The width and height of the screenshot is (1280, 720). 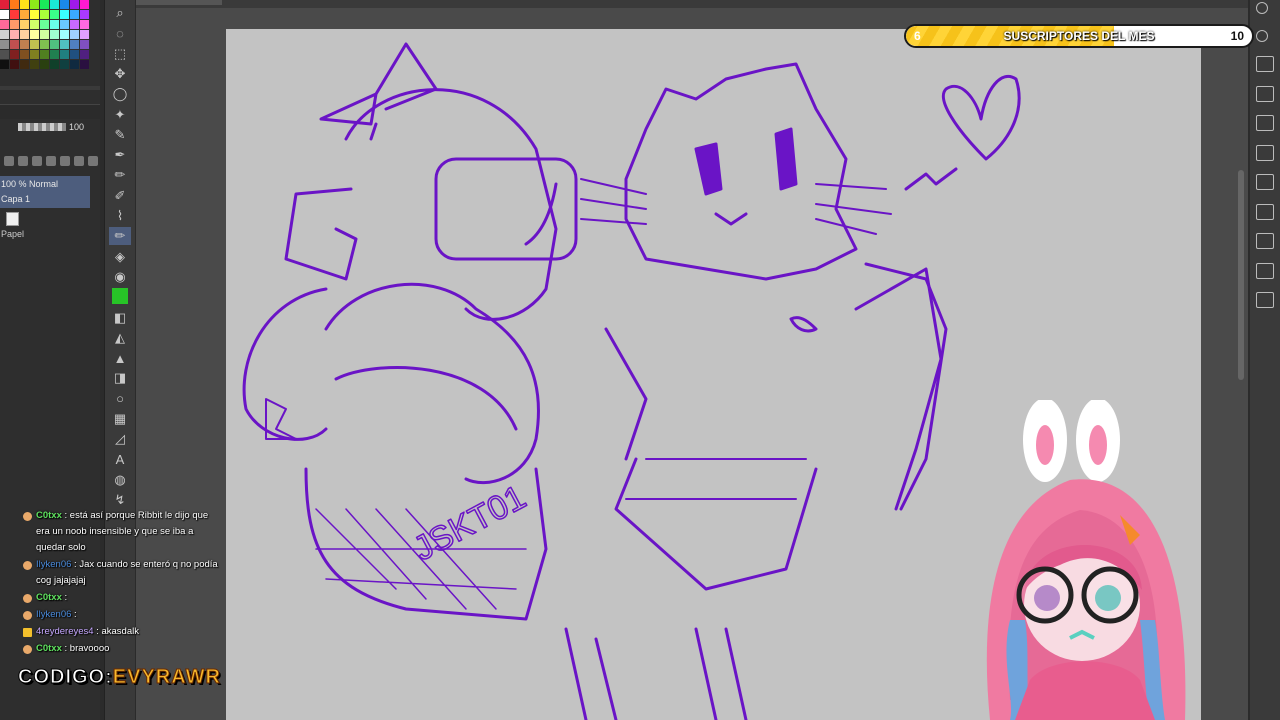 I want to click on opacity-slider, so click(x=42, y=127).